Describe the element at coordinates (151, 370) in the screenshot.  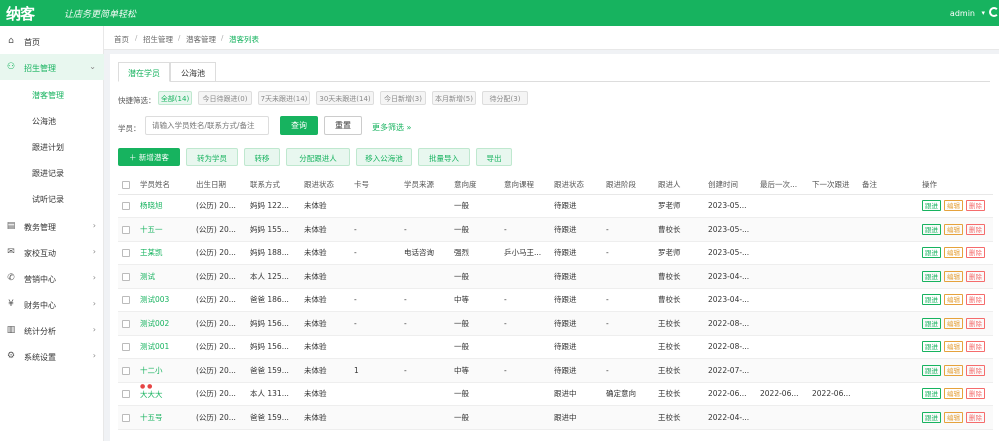
I see `student-name-link: 十二小` at that location.